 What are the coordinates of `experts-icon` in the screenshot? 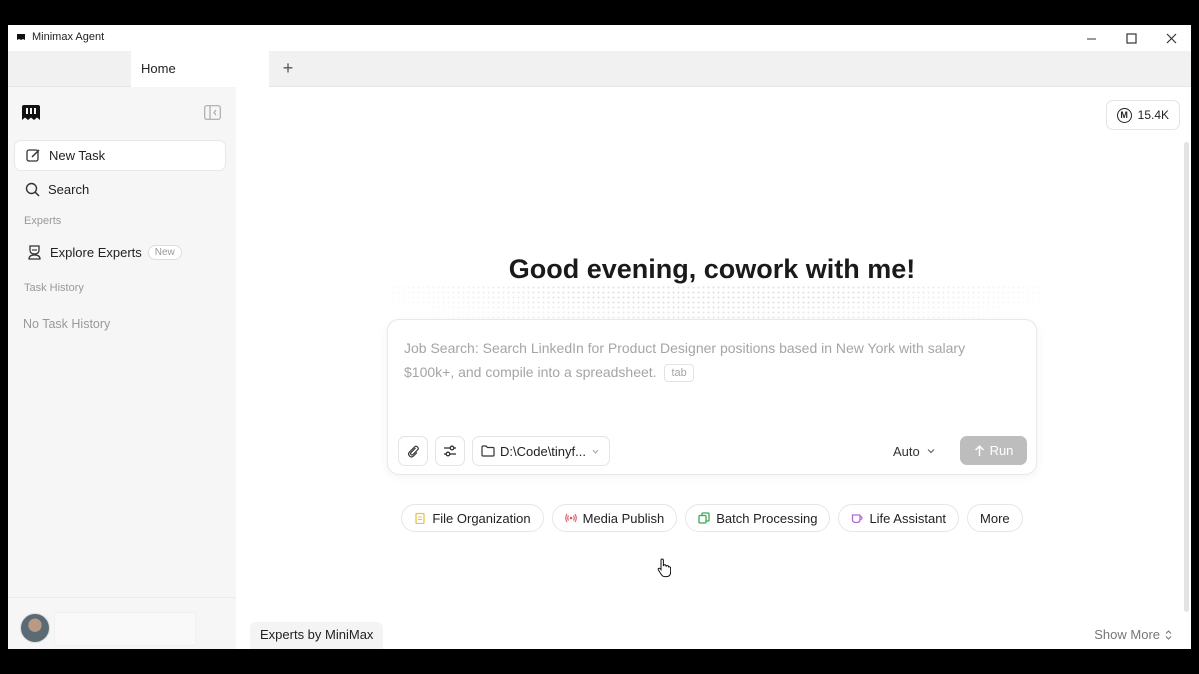 It's located at (34, 253).